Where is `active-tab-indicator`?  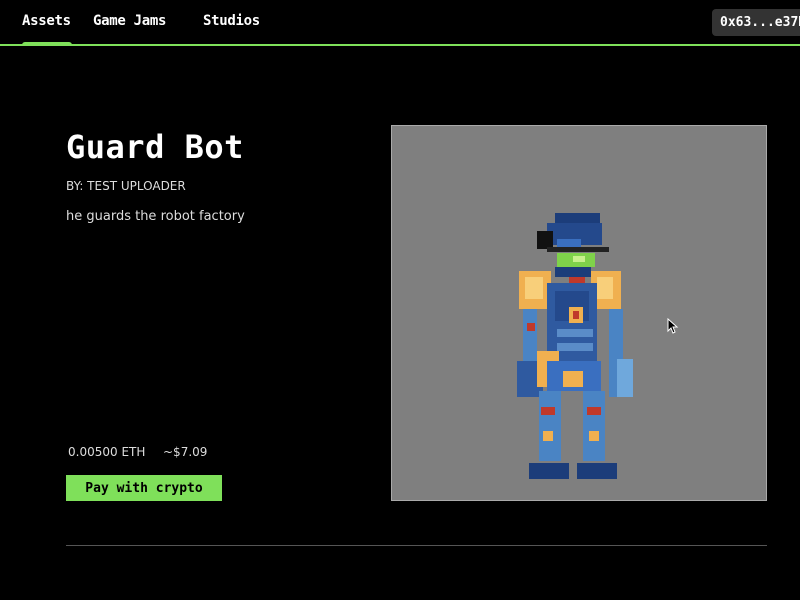
active-tab-indicator is located at coordinates (47, 44).